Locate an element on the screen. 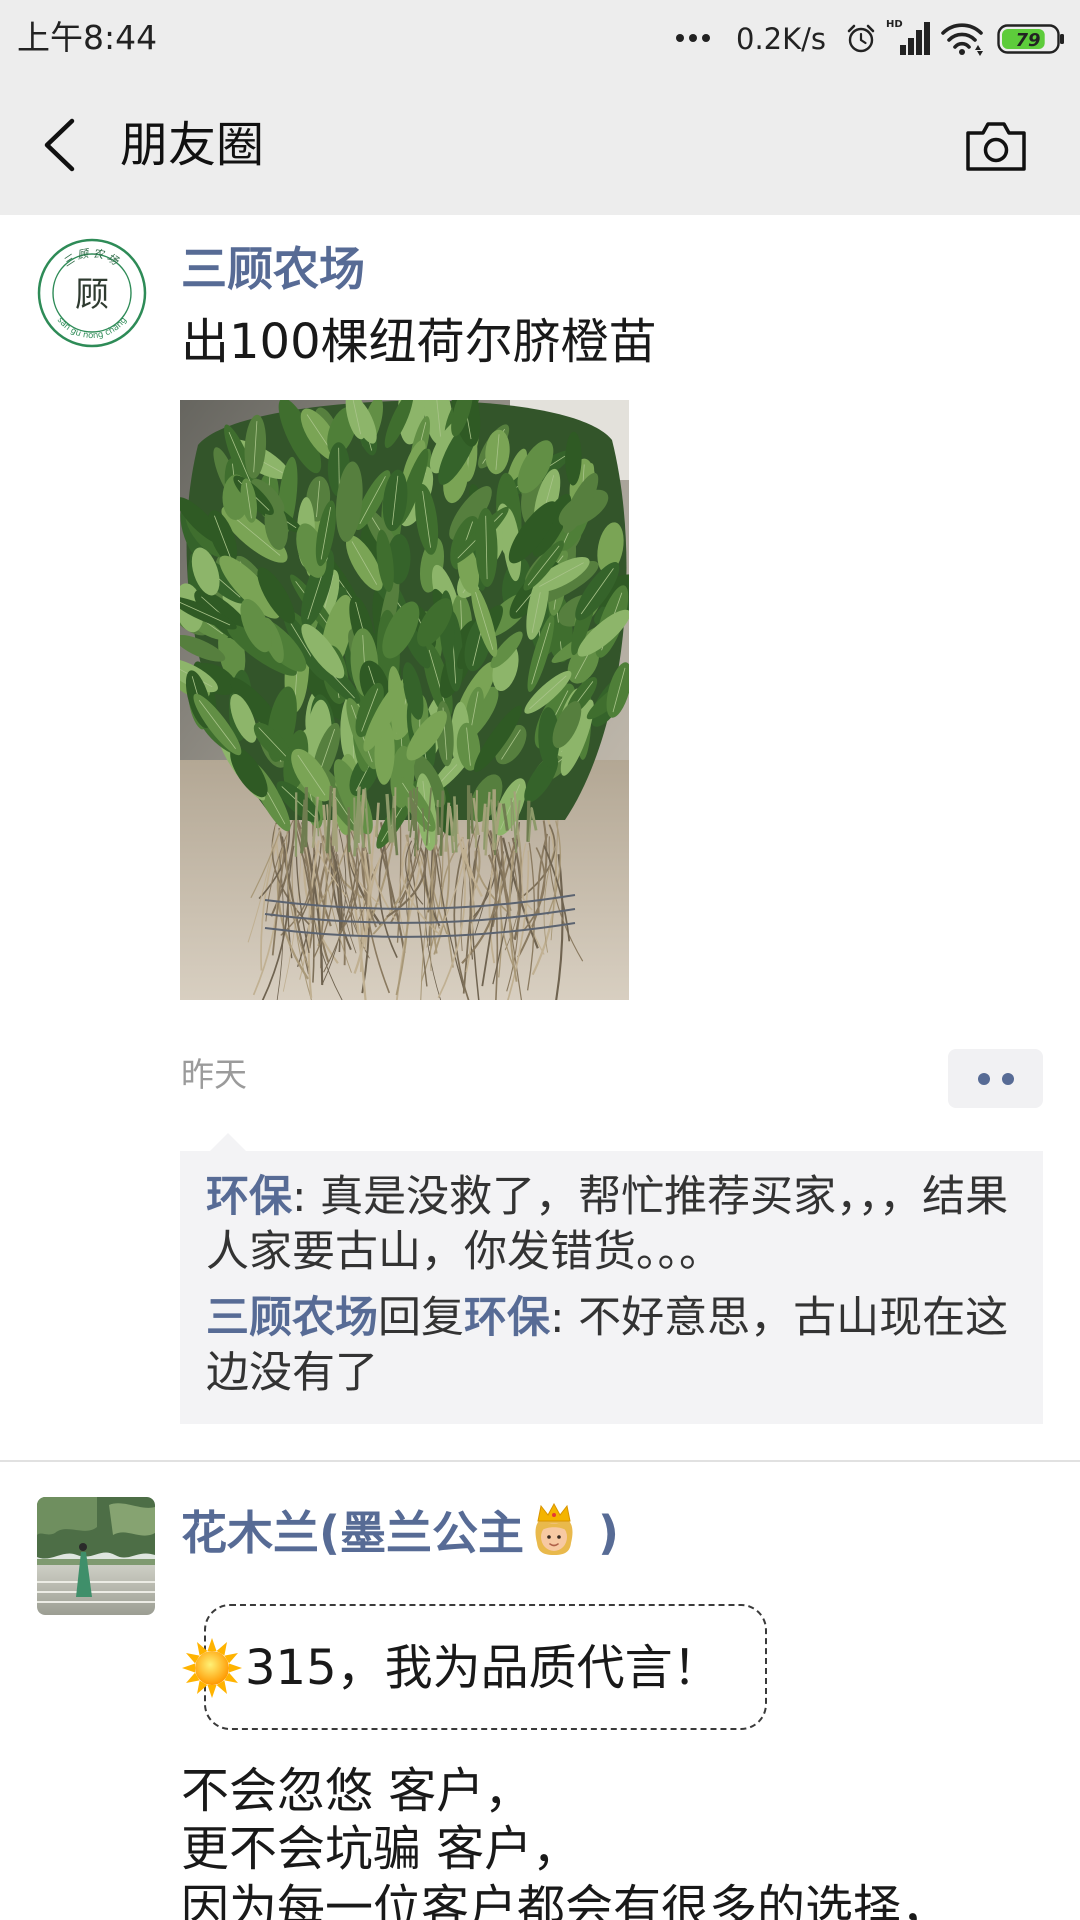 The image size is (1080, 1920). orange-seedling-bundle-photo is located at coordinates (404, 700).